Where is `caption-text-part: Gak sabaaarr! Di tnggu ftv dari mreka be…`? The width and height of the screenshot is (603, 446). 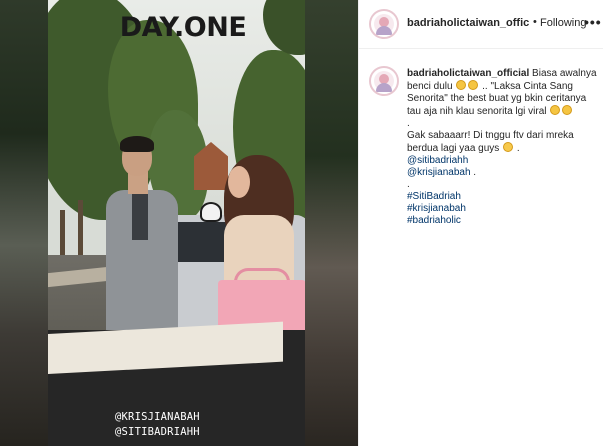 caption-text-part: Gak sabaaarr! Di tnggu ftv dari mreka be… is located at coordinates (490, 142).